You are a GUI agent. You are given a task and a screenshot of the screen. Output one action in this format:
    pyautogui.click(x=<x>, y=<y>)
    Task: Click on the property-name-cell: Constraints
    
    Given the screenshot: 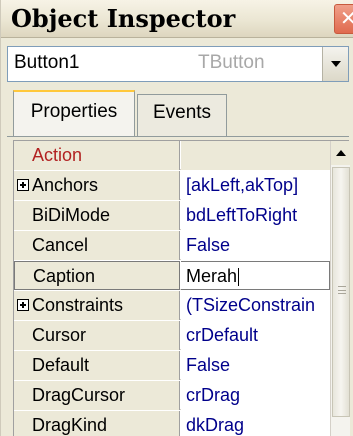 What is the action you would take?
    pyautogui.click(x=97, y=305)
    